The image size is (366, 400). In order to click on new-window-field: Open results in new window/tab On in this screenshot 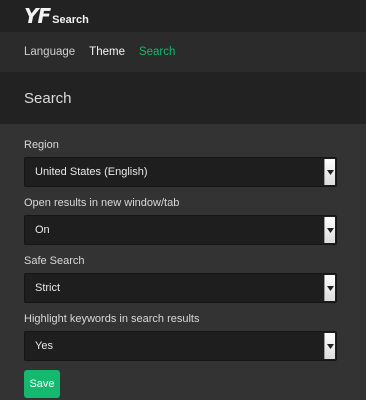, I will do `click(180, 220)`.